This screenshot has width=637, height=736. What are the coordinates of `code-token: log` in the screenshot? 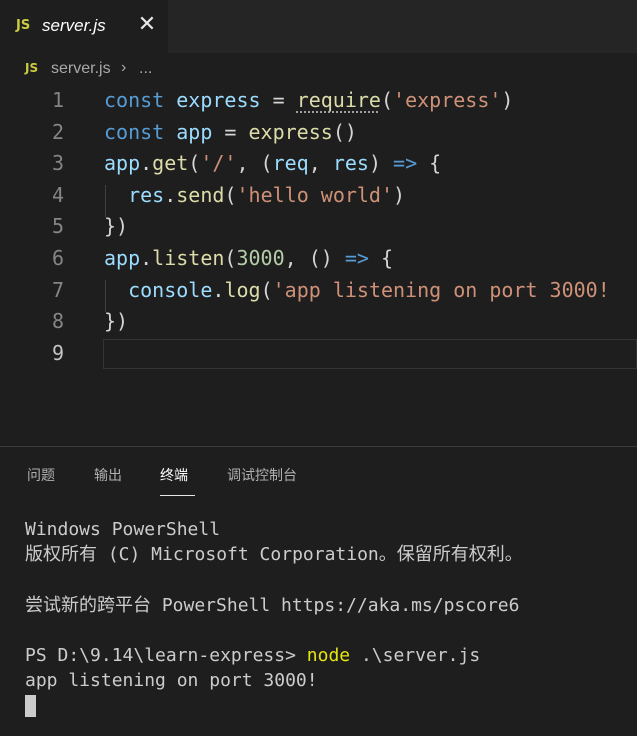 It's located at (242, 289).